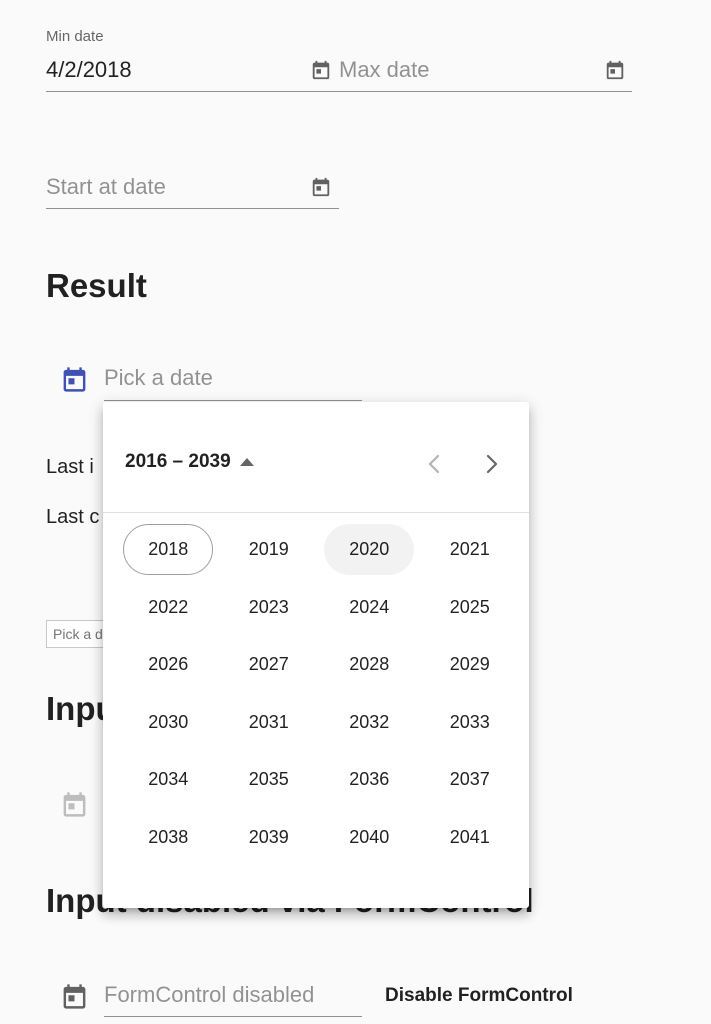 This screenshot has height=1024, width=711. I want to click on formcontrol-disabled-input: FormControl disabled, so click(209, 995).